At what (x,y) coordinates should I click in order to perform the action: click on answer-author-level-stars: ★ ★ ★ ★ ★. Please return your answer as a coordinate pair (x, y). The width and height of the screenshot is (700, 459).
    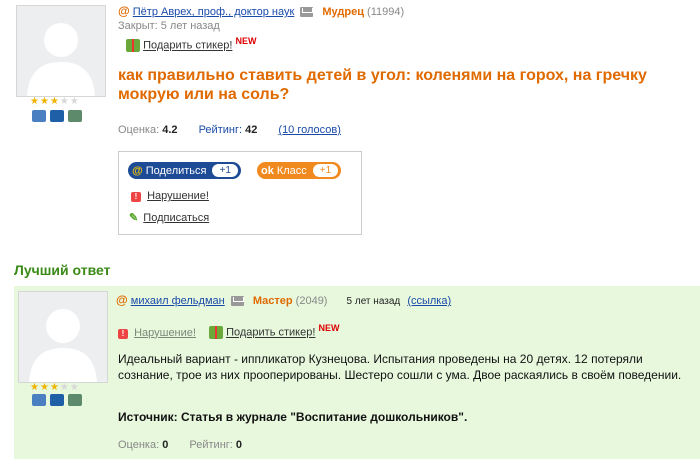
    Looking at the image, I should click on (54, 388).